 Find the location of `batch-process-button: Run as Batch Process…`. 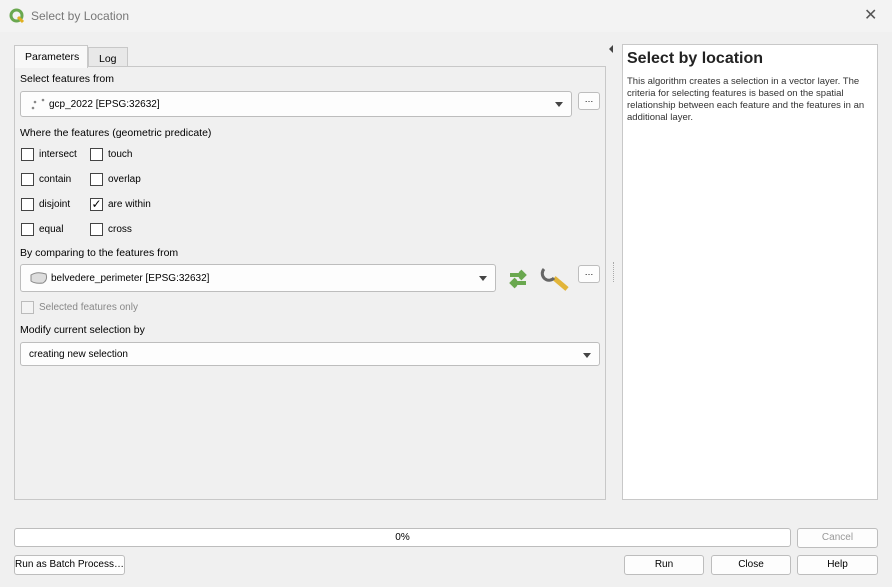

batch-process-button: Run as Batch Process… is located at coordinates (69, 565).